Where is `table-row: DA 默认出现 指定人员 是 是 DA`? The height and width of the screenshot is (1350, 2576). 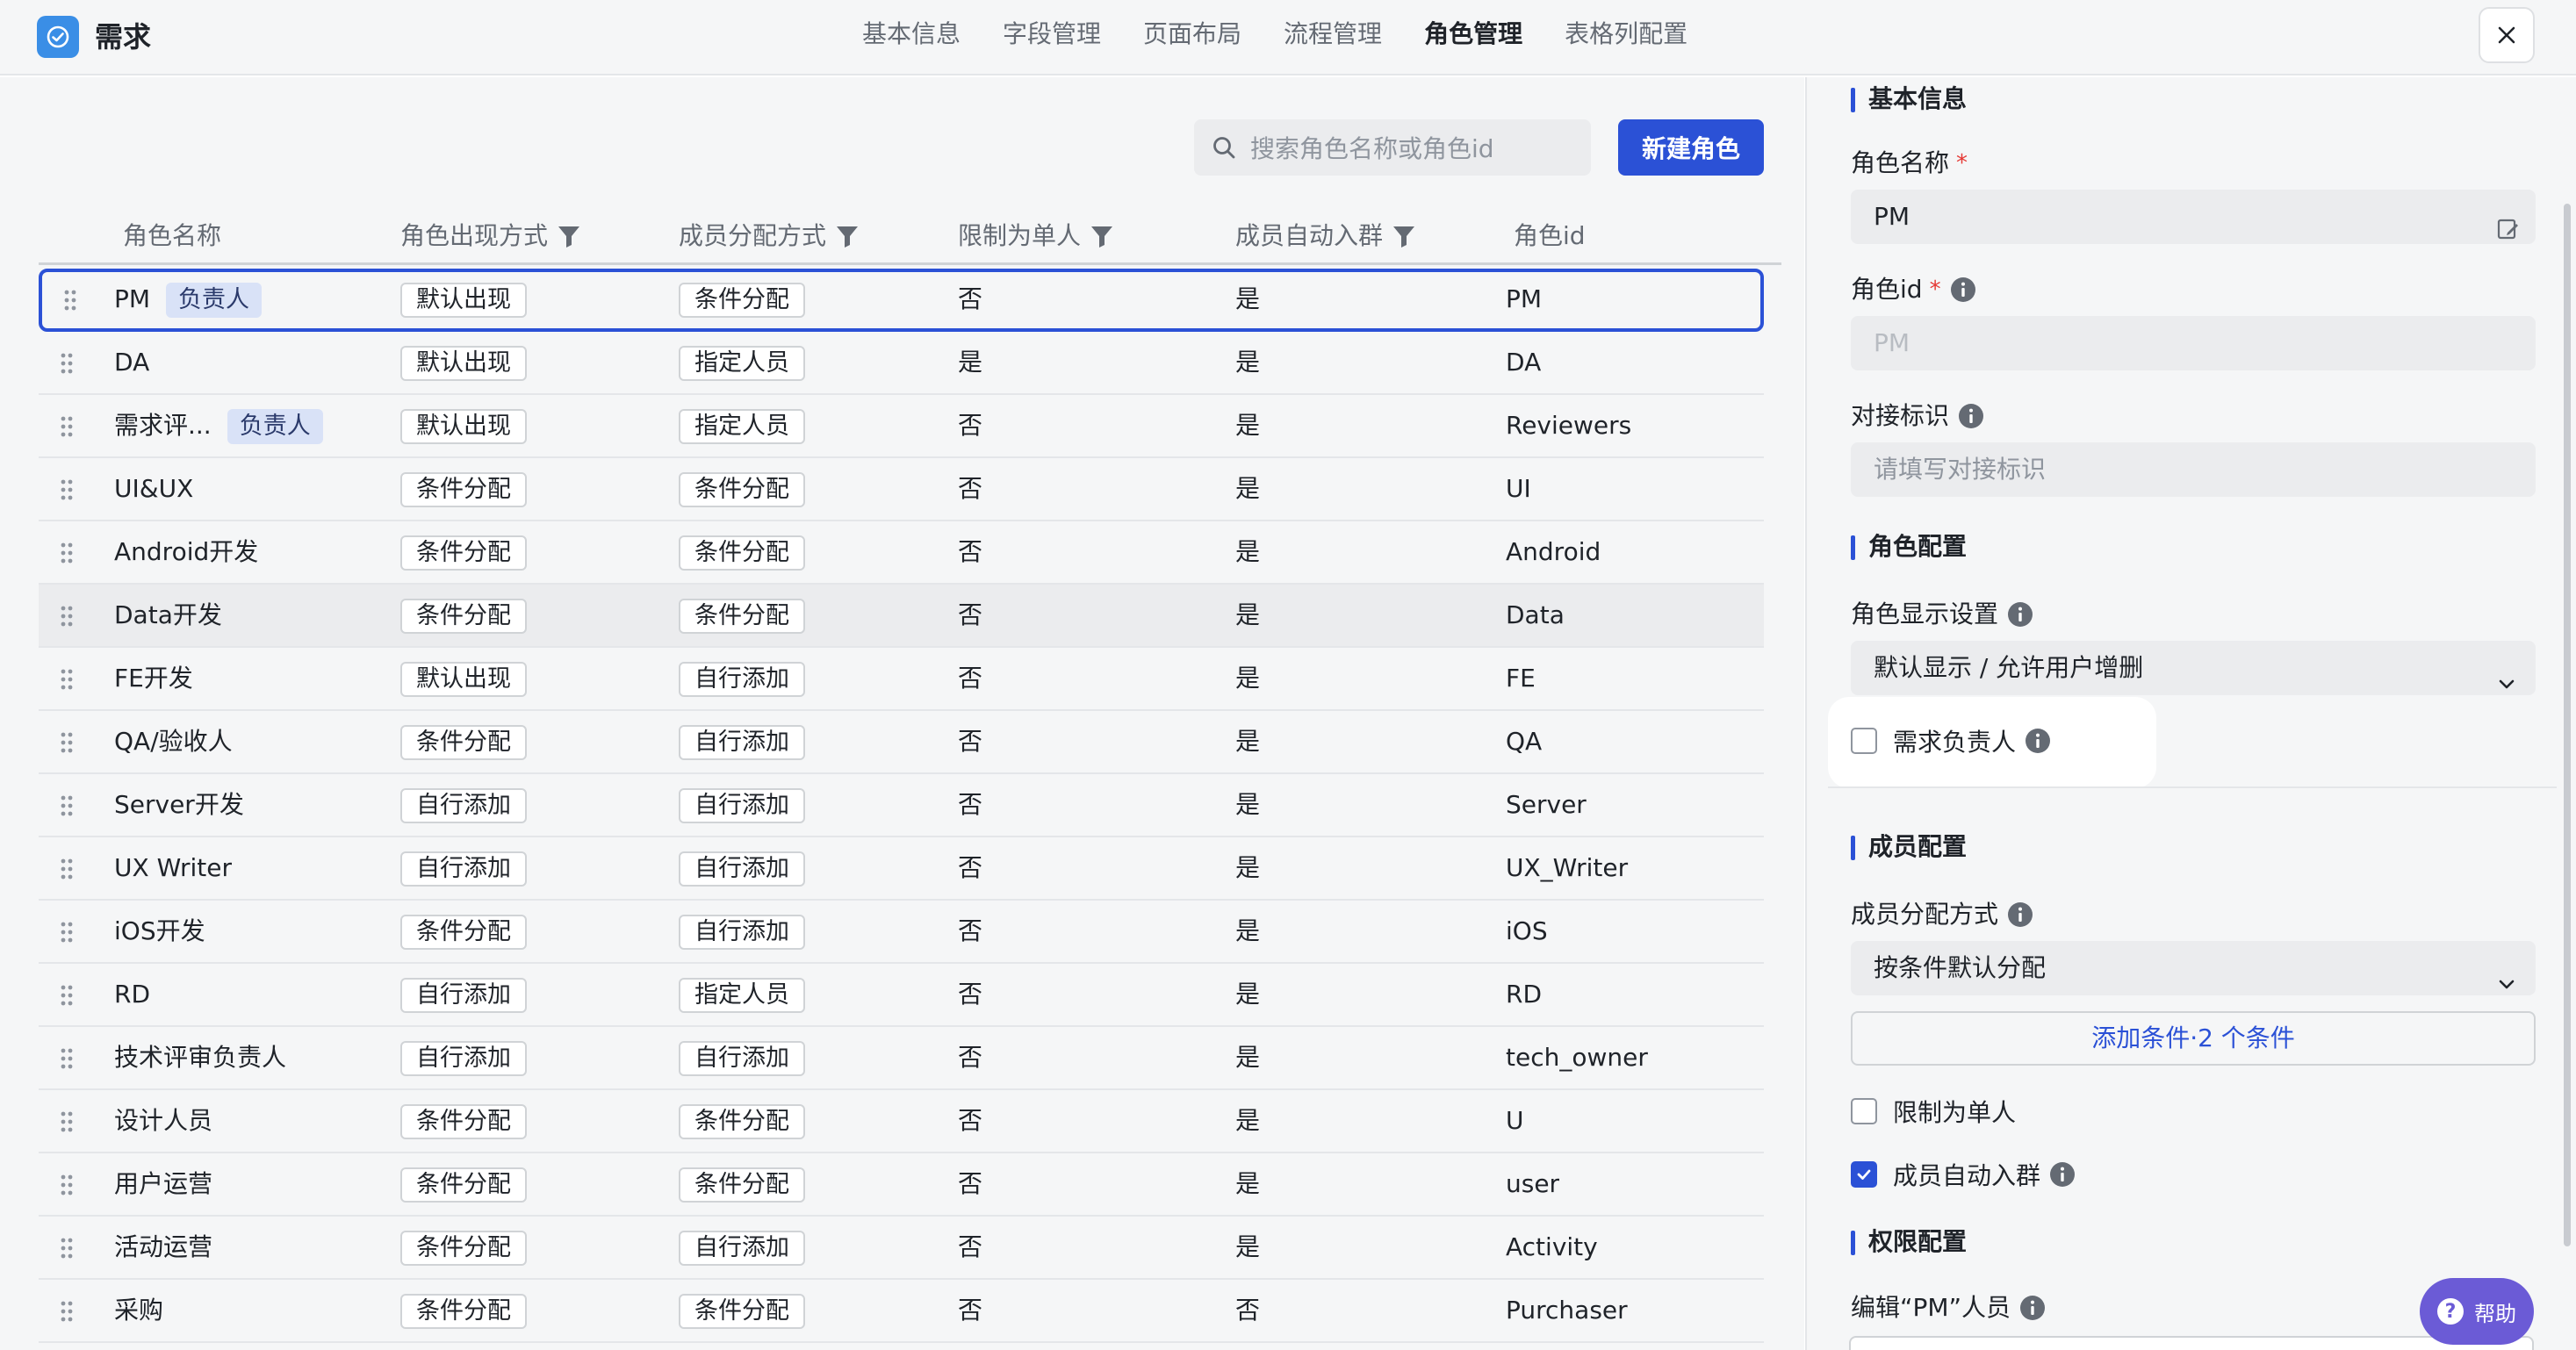 table-row: DA 默认出现 指定人员 是 是 DA is located at coordinates (901, 363).